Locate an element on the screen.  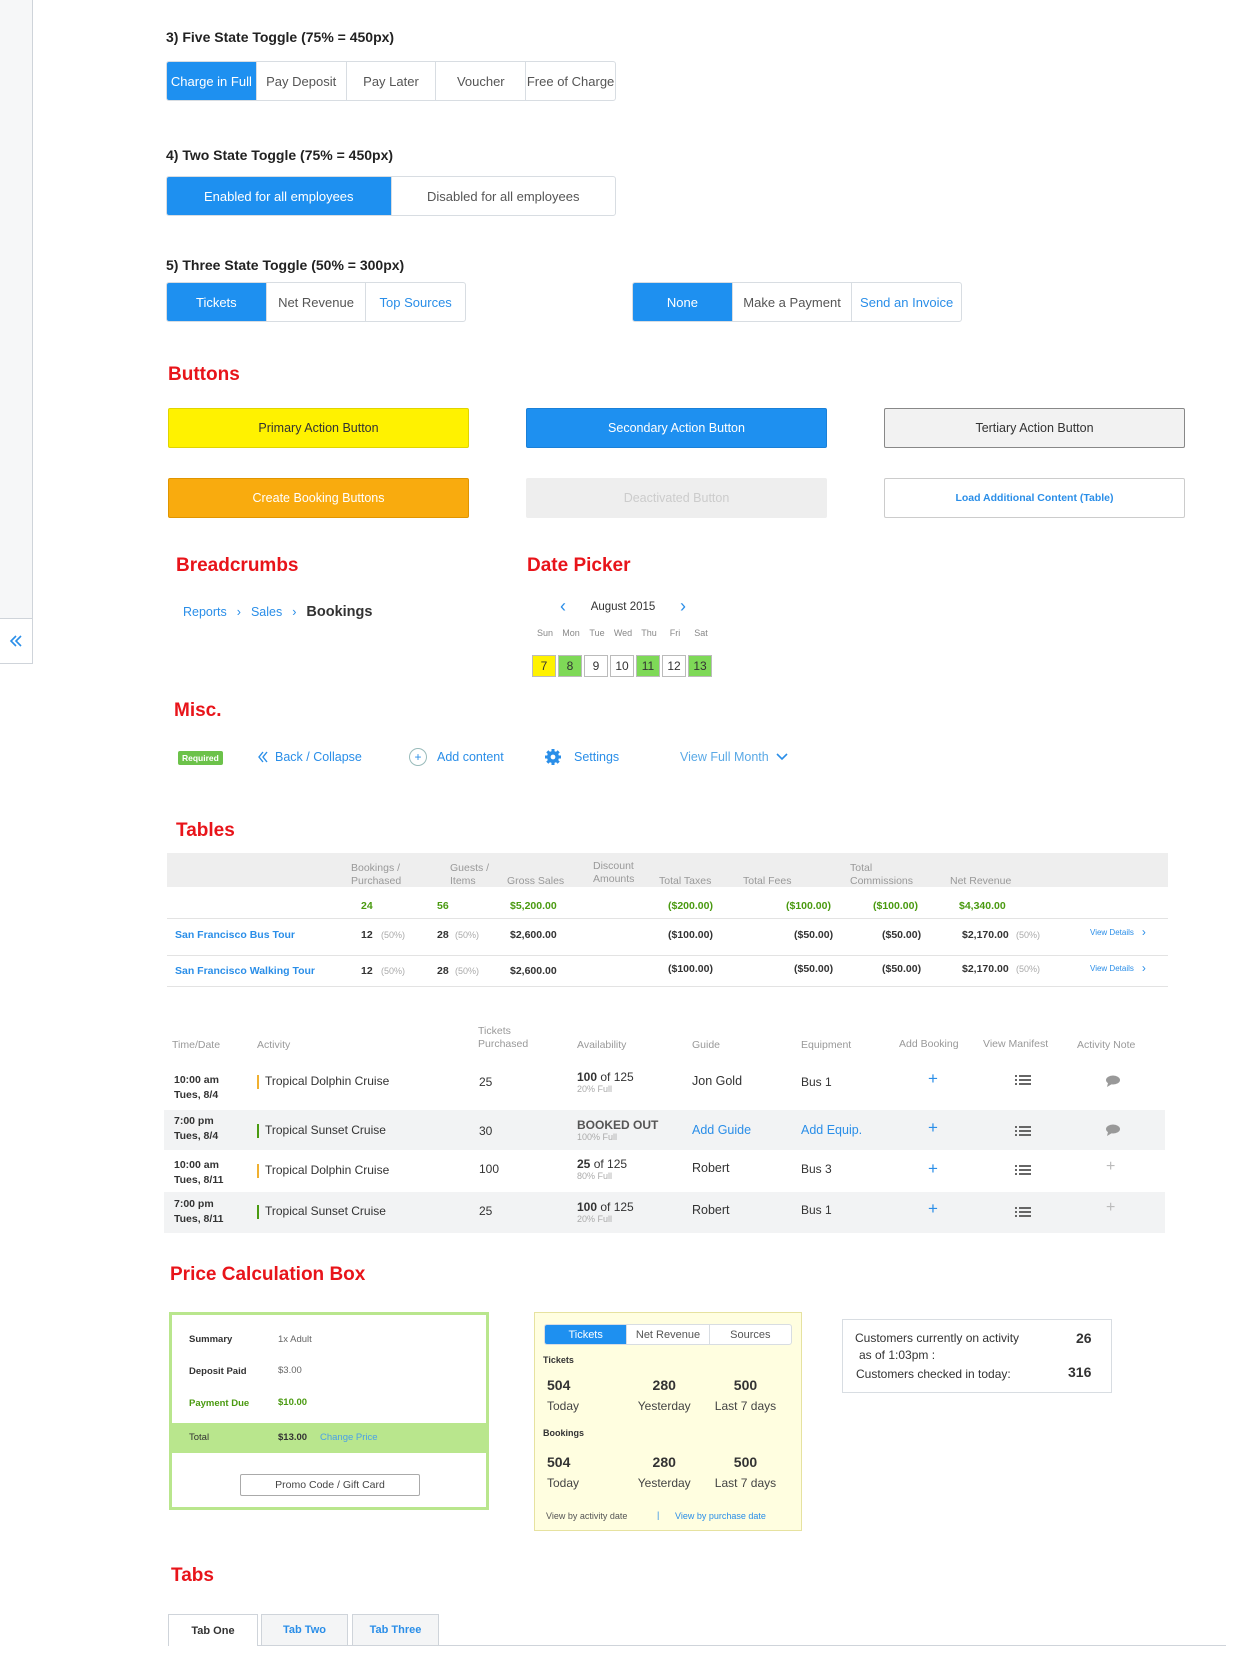
total-commissions: ($100.00) is located at coordinates (895, 906).